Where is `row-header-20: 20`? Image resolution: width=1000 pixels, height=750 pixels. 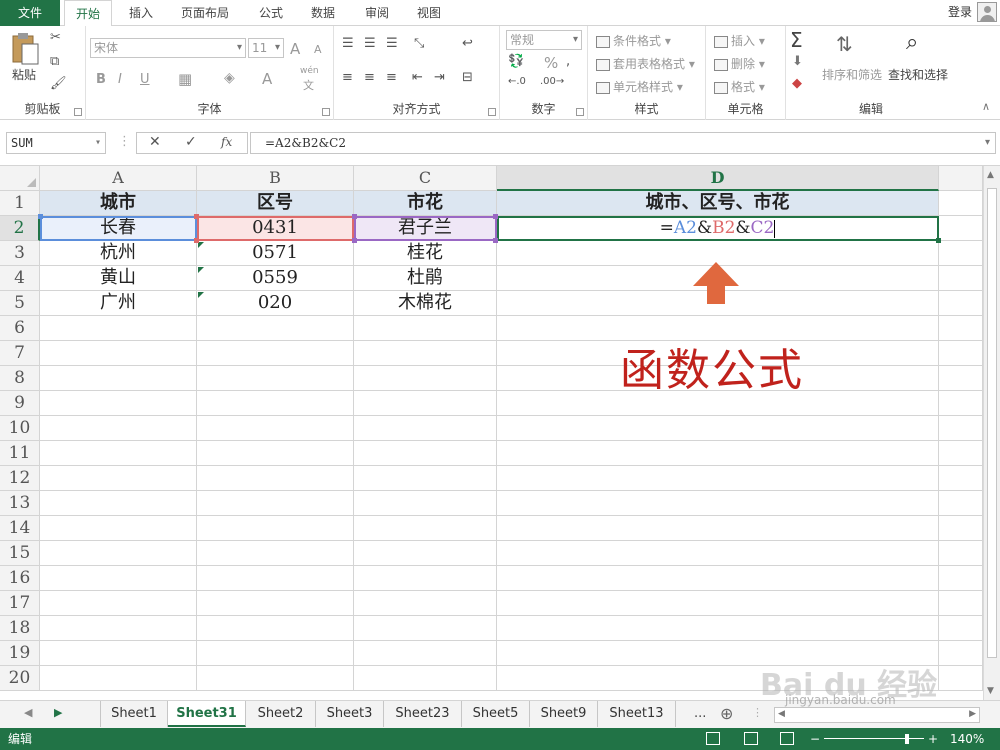 row-header-20: 20 is located at coordinates (20, 678).